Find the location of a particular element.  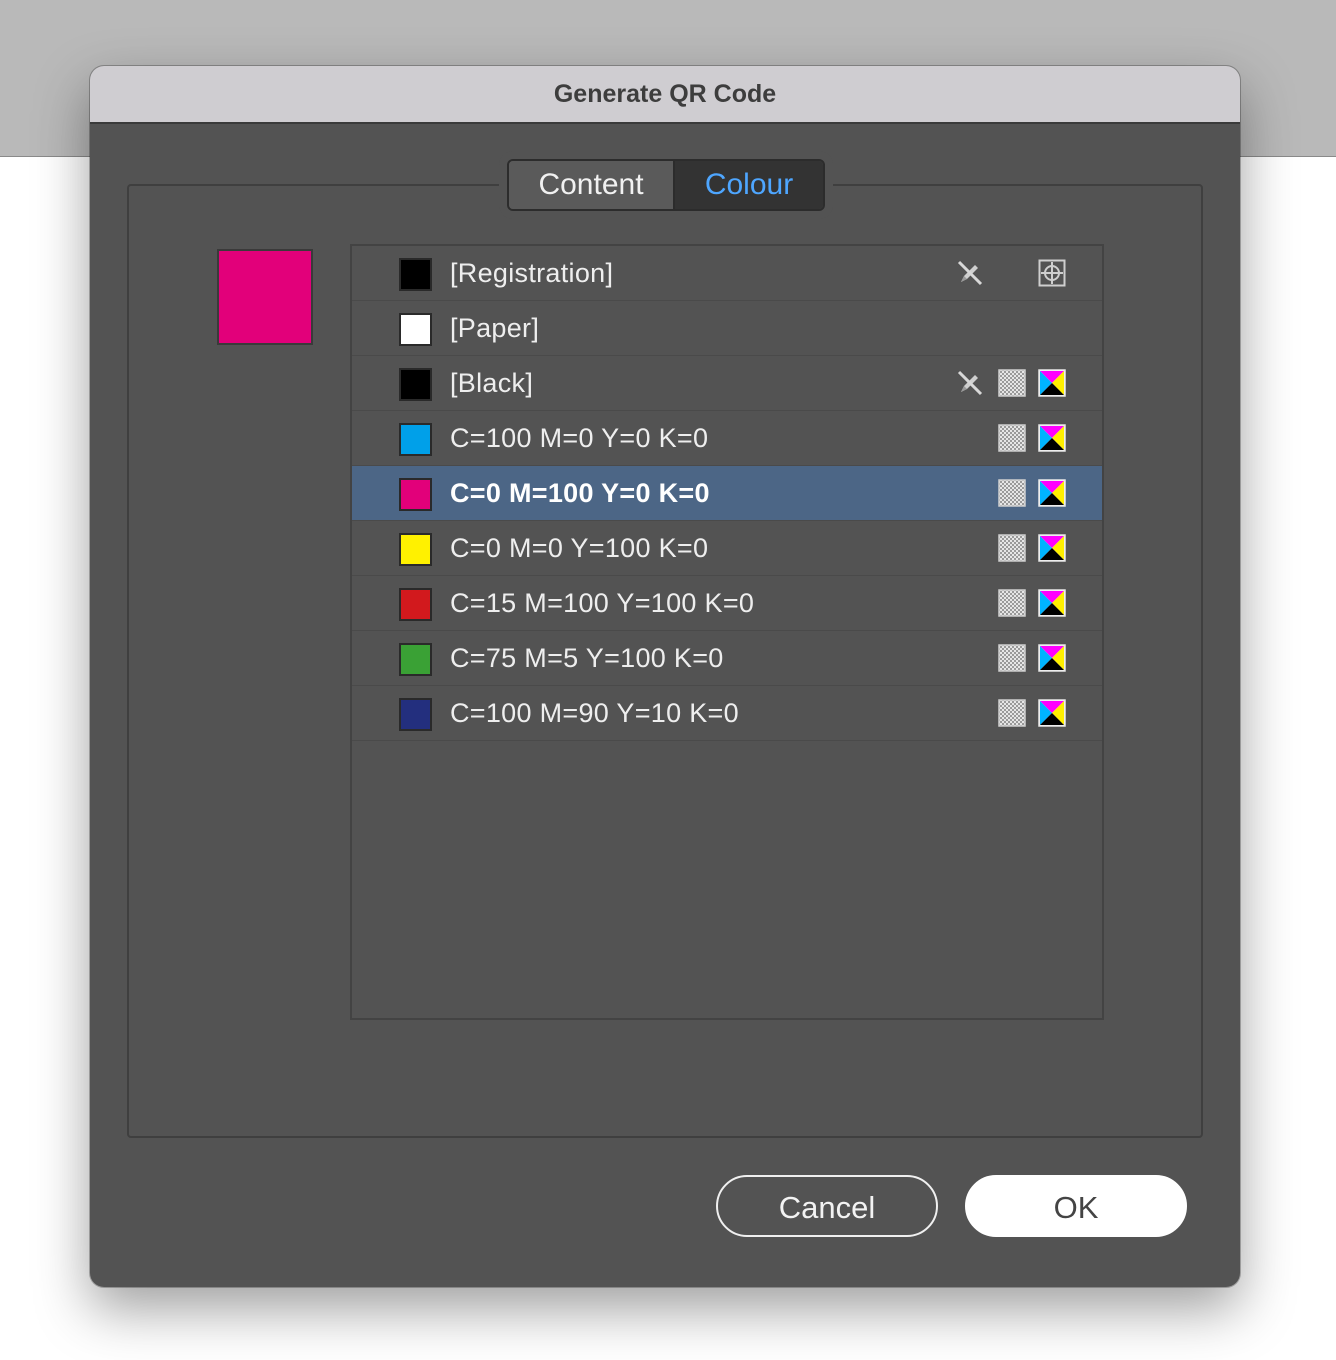

swatch-row: [Black] is located at coordinates (727, 383).